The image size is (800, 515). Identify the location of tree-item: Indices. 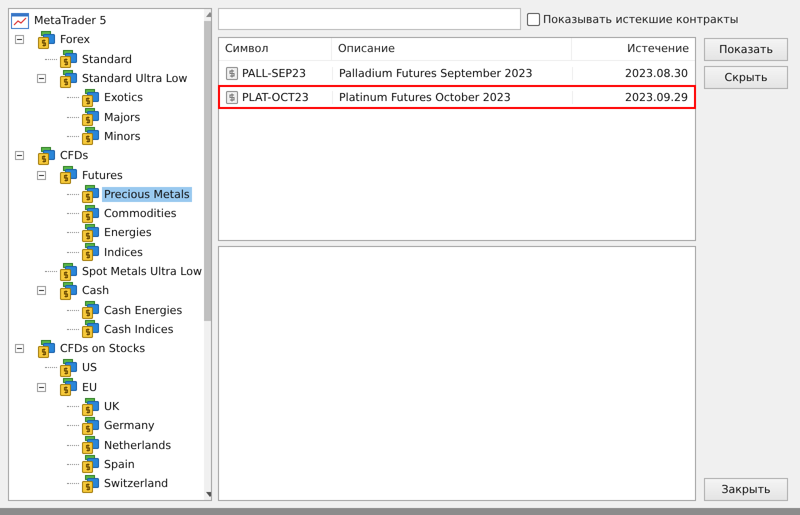
(123, 252).